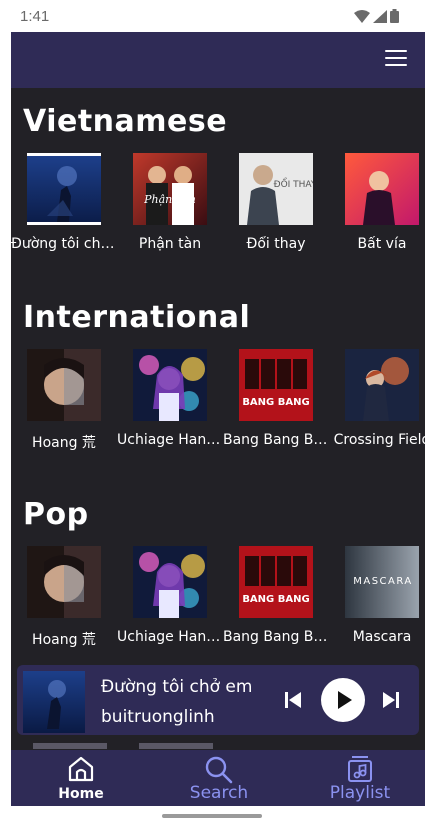 This screenshot has height=822, width=425. What do you see at coordinates (362, 16) in the screenshot?
I see `wifi-icon` at bounding box center [362, 16].